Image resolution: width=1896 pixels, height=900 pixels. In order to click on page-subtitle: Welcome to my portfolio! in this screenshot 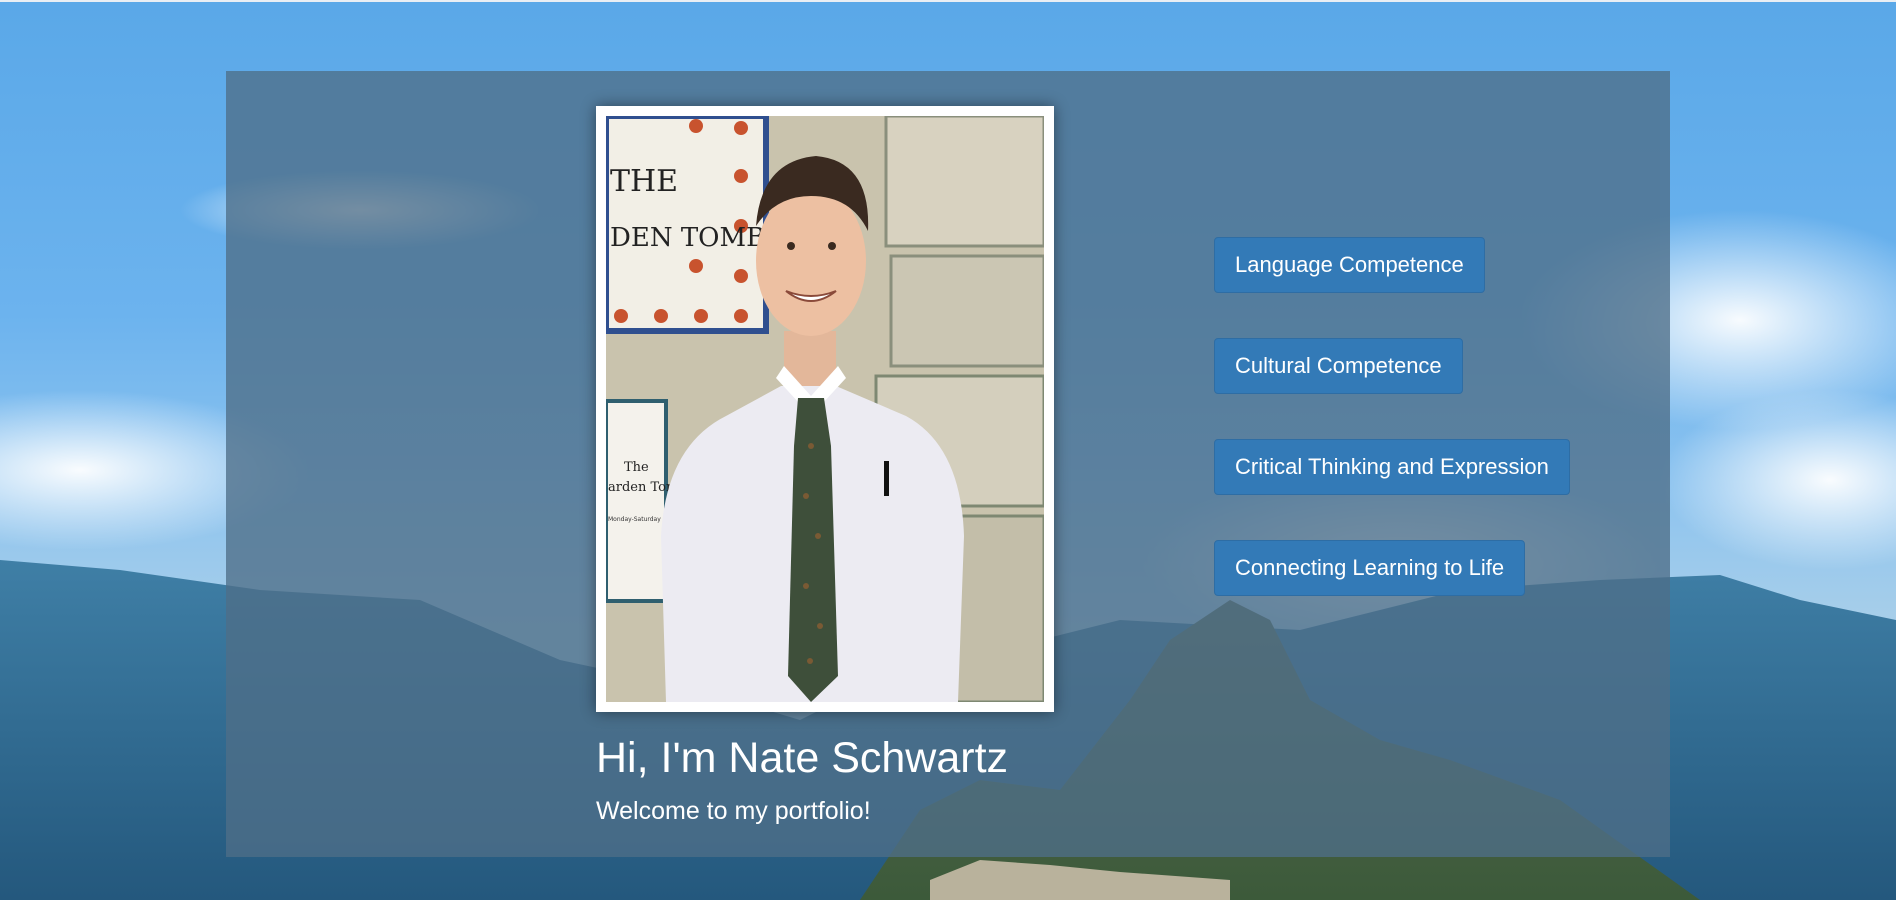, I will do `click(733, 811)`.